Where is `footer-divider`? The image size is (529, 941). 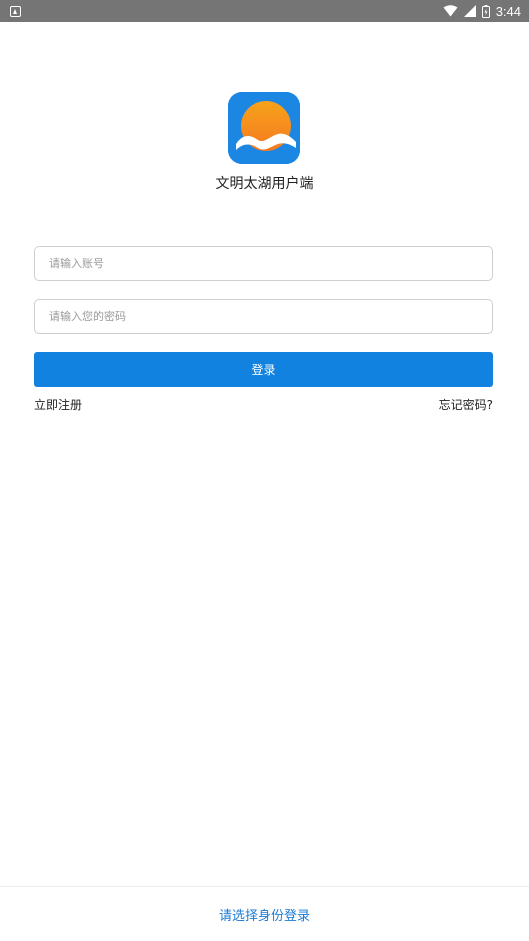 footer-divider is located at coordinates (264, 886).